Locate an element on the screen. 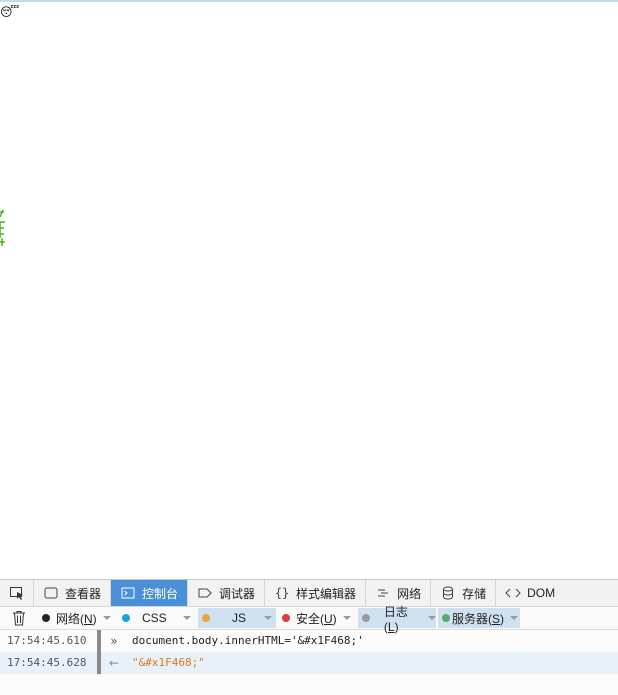  tab-console-label: 控制台 is located at coordinates (160, 593).